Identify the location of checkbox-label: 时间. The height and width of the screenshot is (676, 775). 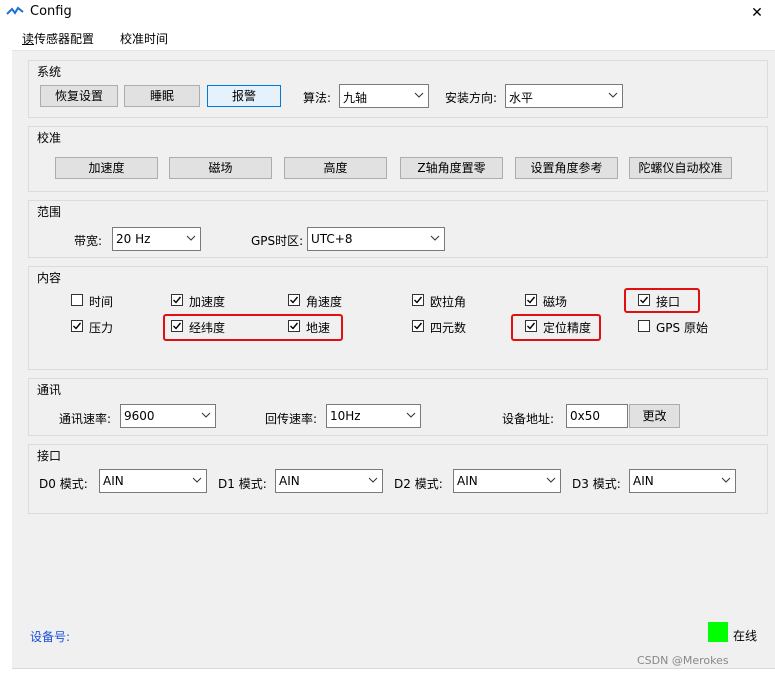
(101, 302).